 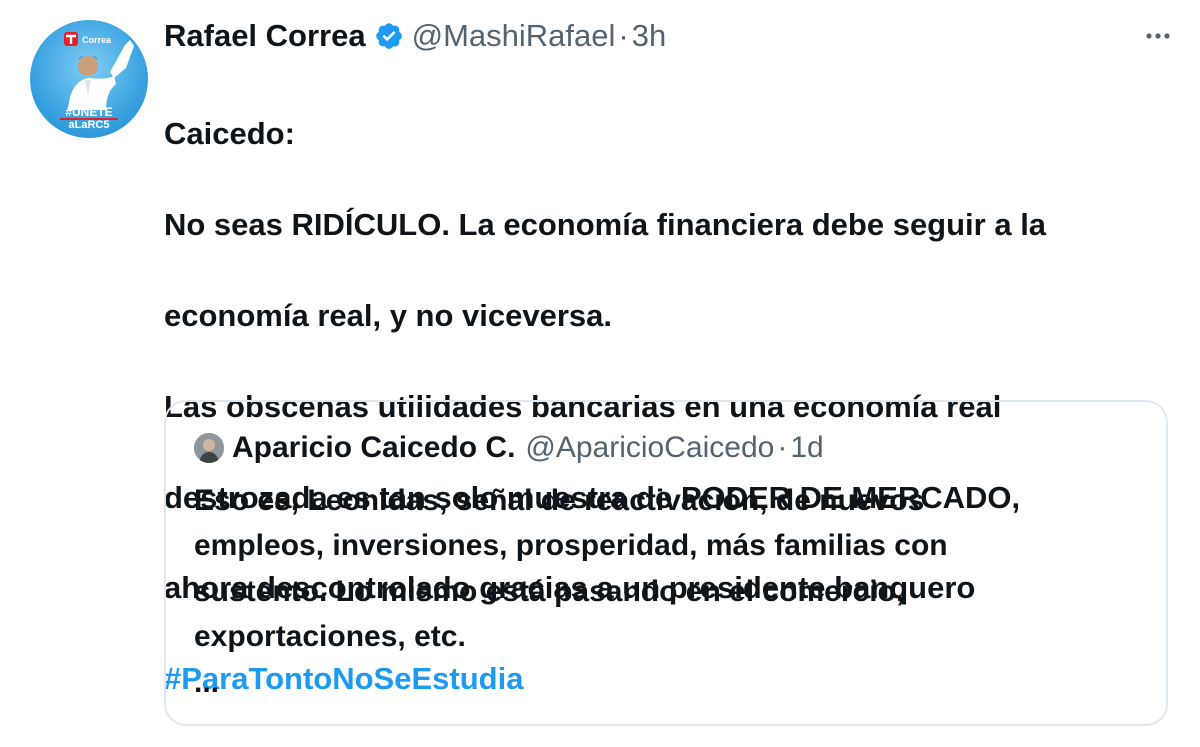 I want to click on tweet-text-line: Caicedo:, so click(x=229, y=134).